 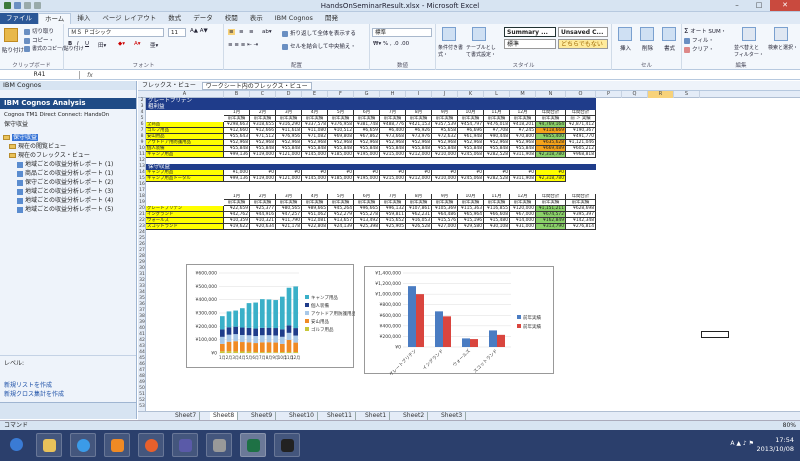 I want to click on italic-button: I, so click(x=78, y=44).